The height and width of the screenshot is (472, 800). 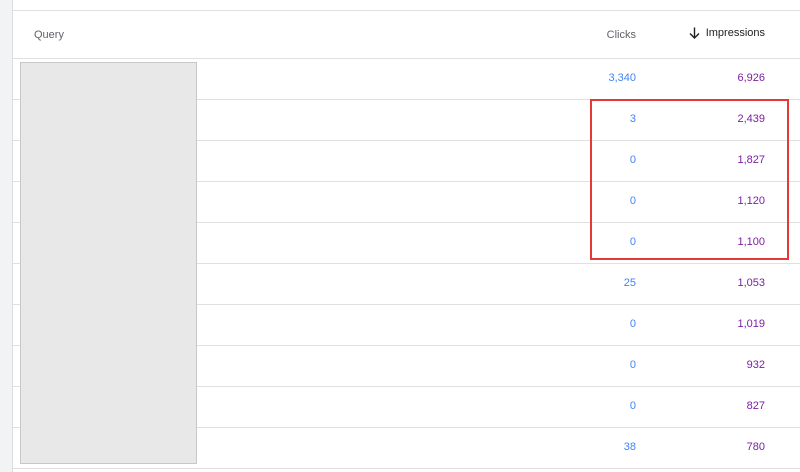 I want to click on clicks-cell: 3, so click(x=632, y=119).